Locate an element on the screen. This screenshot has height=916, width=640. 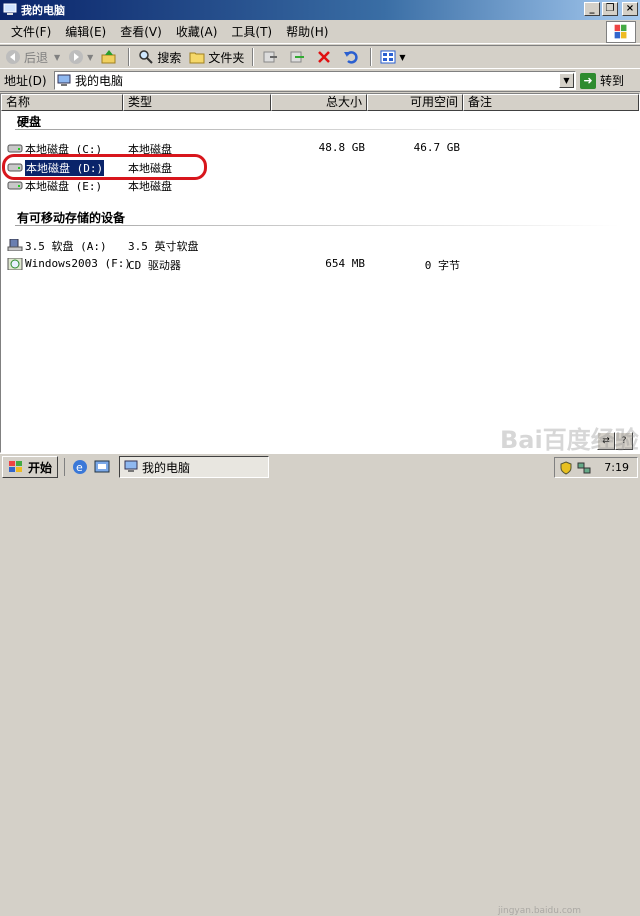
start-button: 开始 is located at coordinates (30, 467).